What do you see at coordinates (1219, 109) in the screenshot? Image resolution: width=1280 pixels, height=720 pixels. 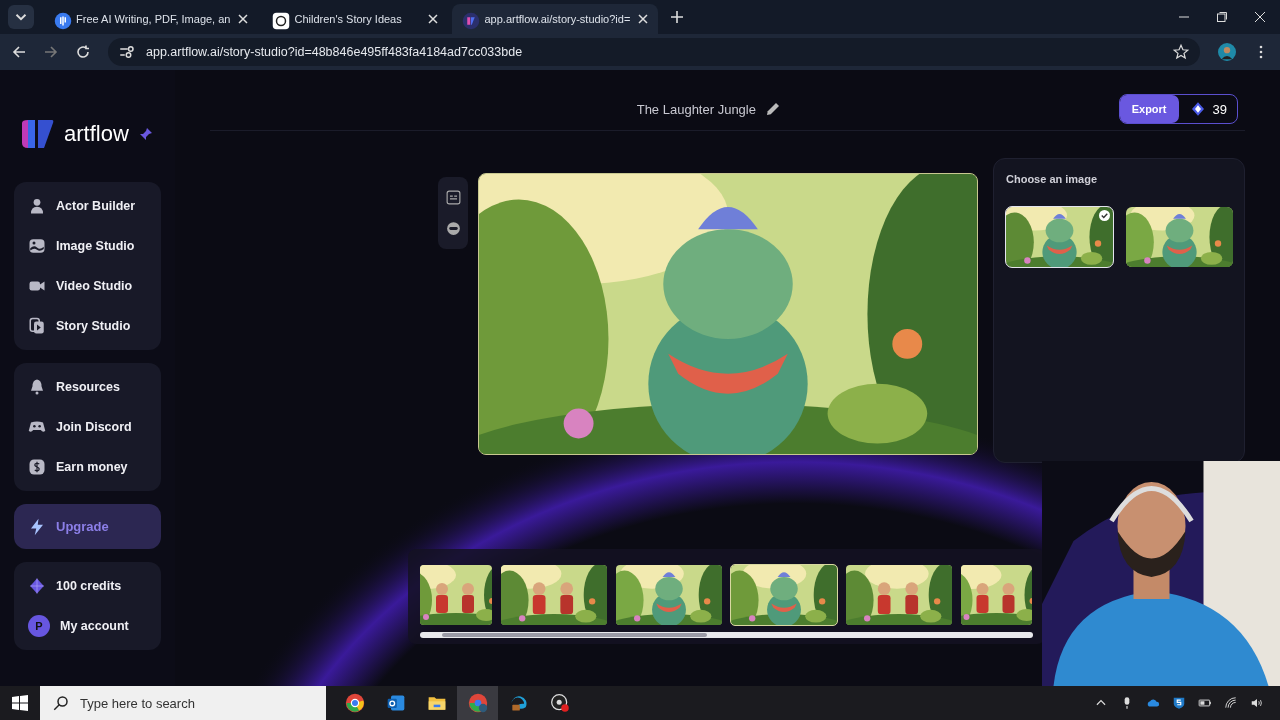 I see `credit-count: 39` at bounding box center [1219, 109].